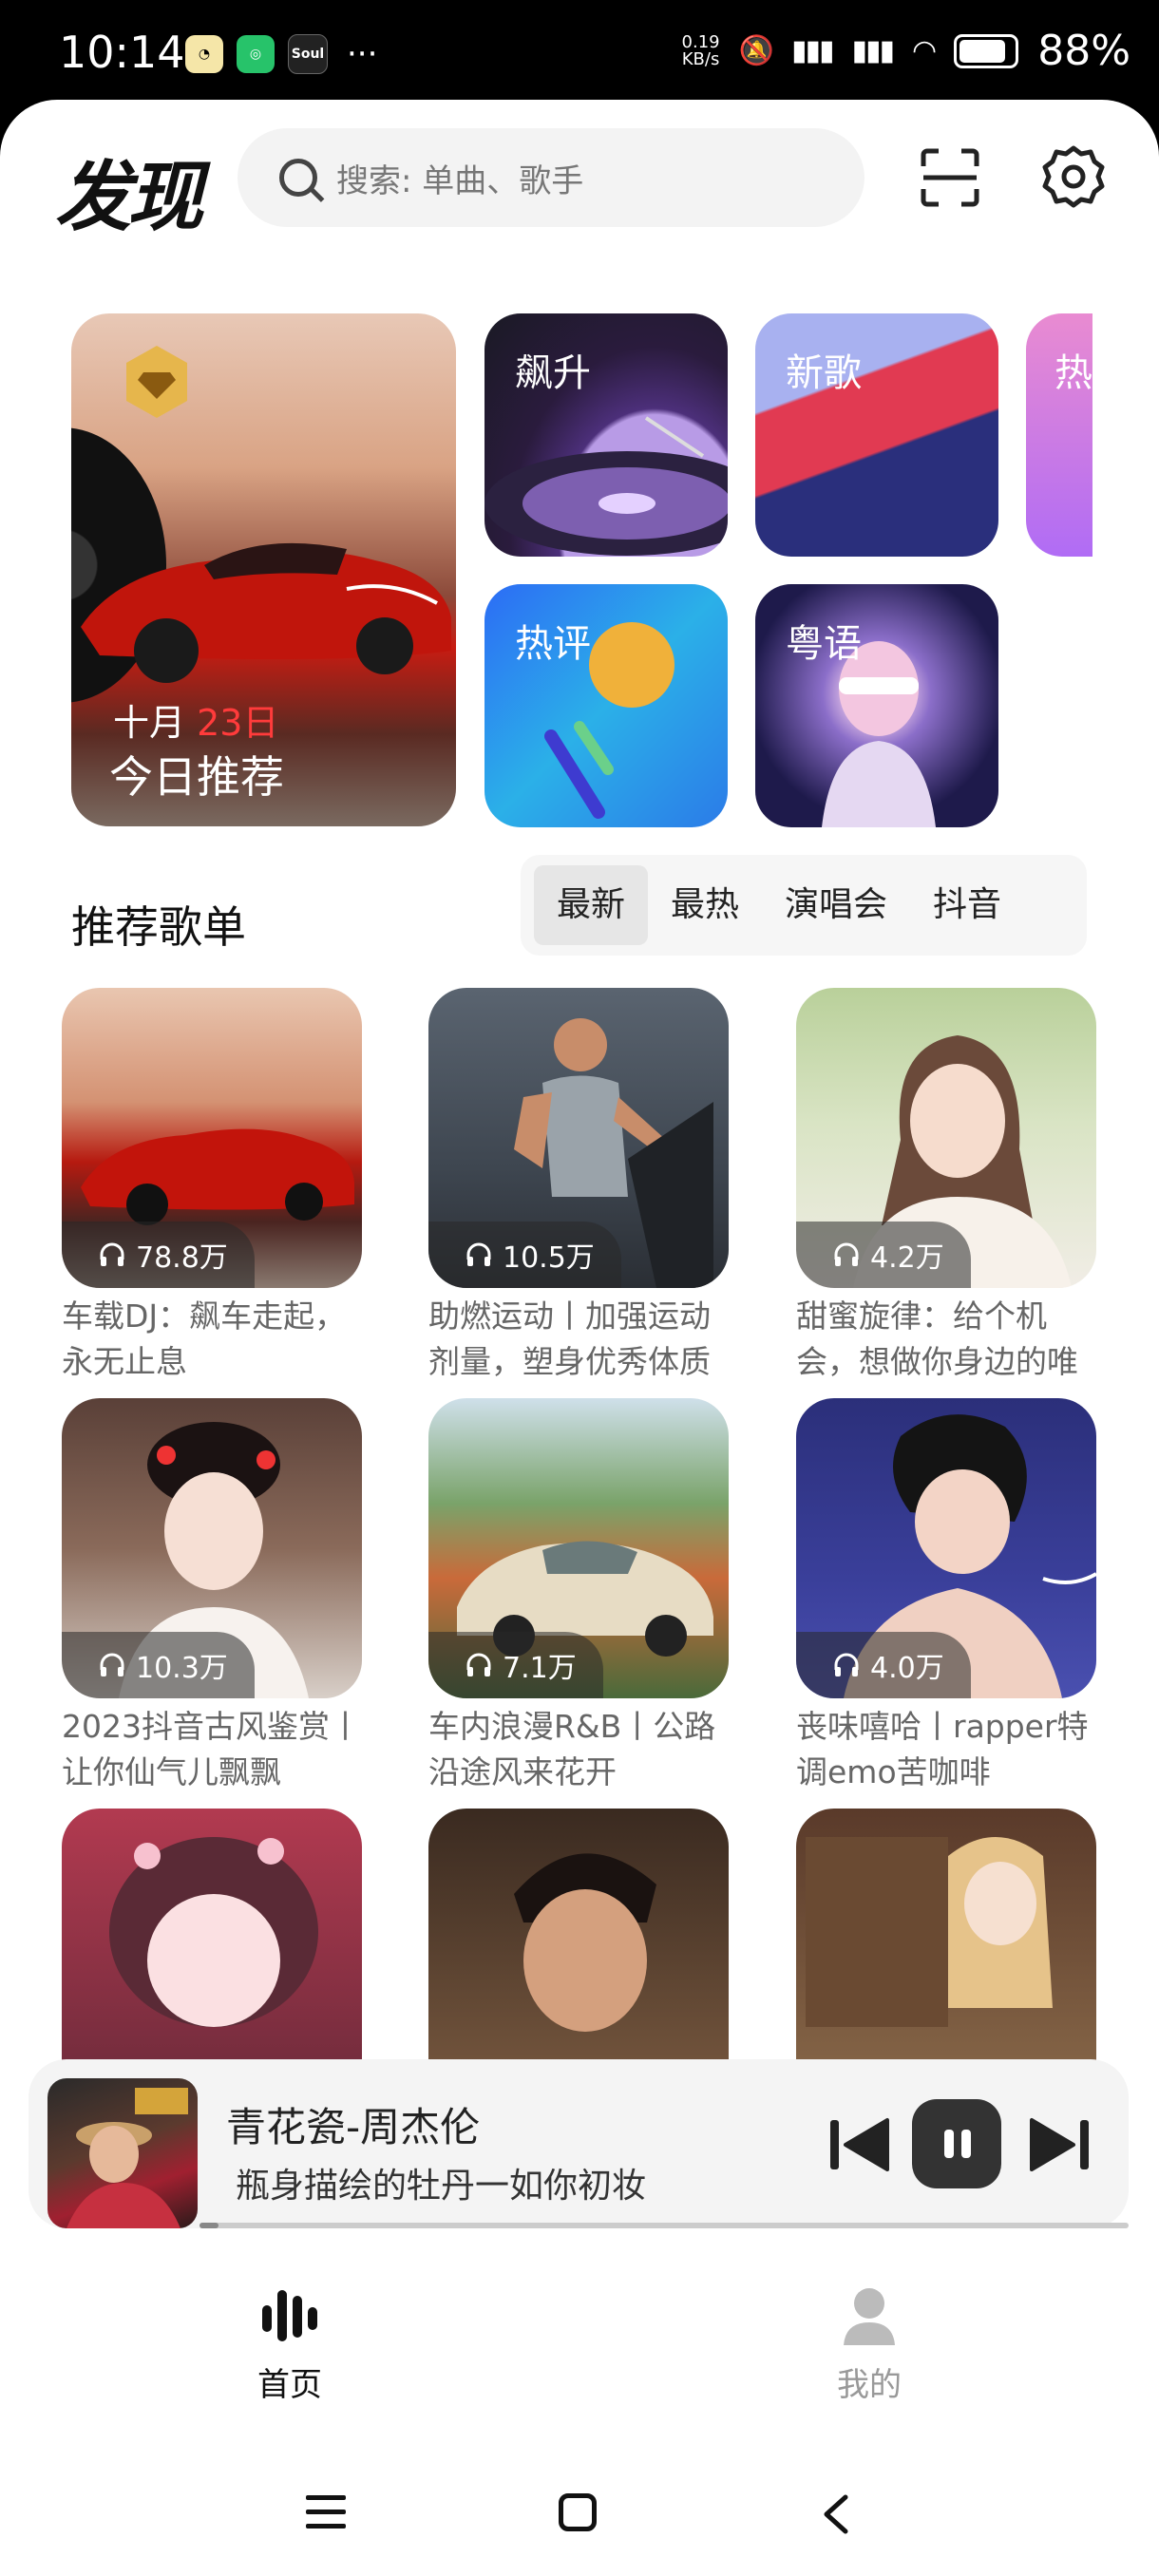 This screenshot has width=1159, height=2576. Describe the element at coordinates (700, 41) in the screenshot. I see `speed-value: 0.19` at that location.